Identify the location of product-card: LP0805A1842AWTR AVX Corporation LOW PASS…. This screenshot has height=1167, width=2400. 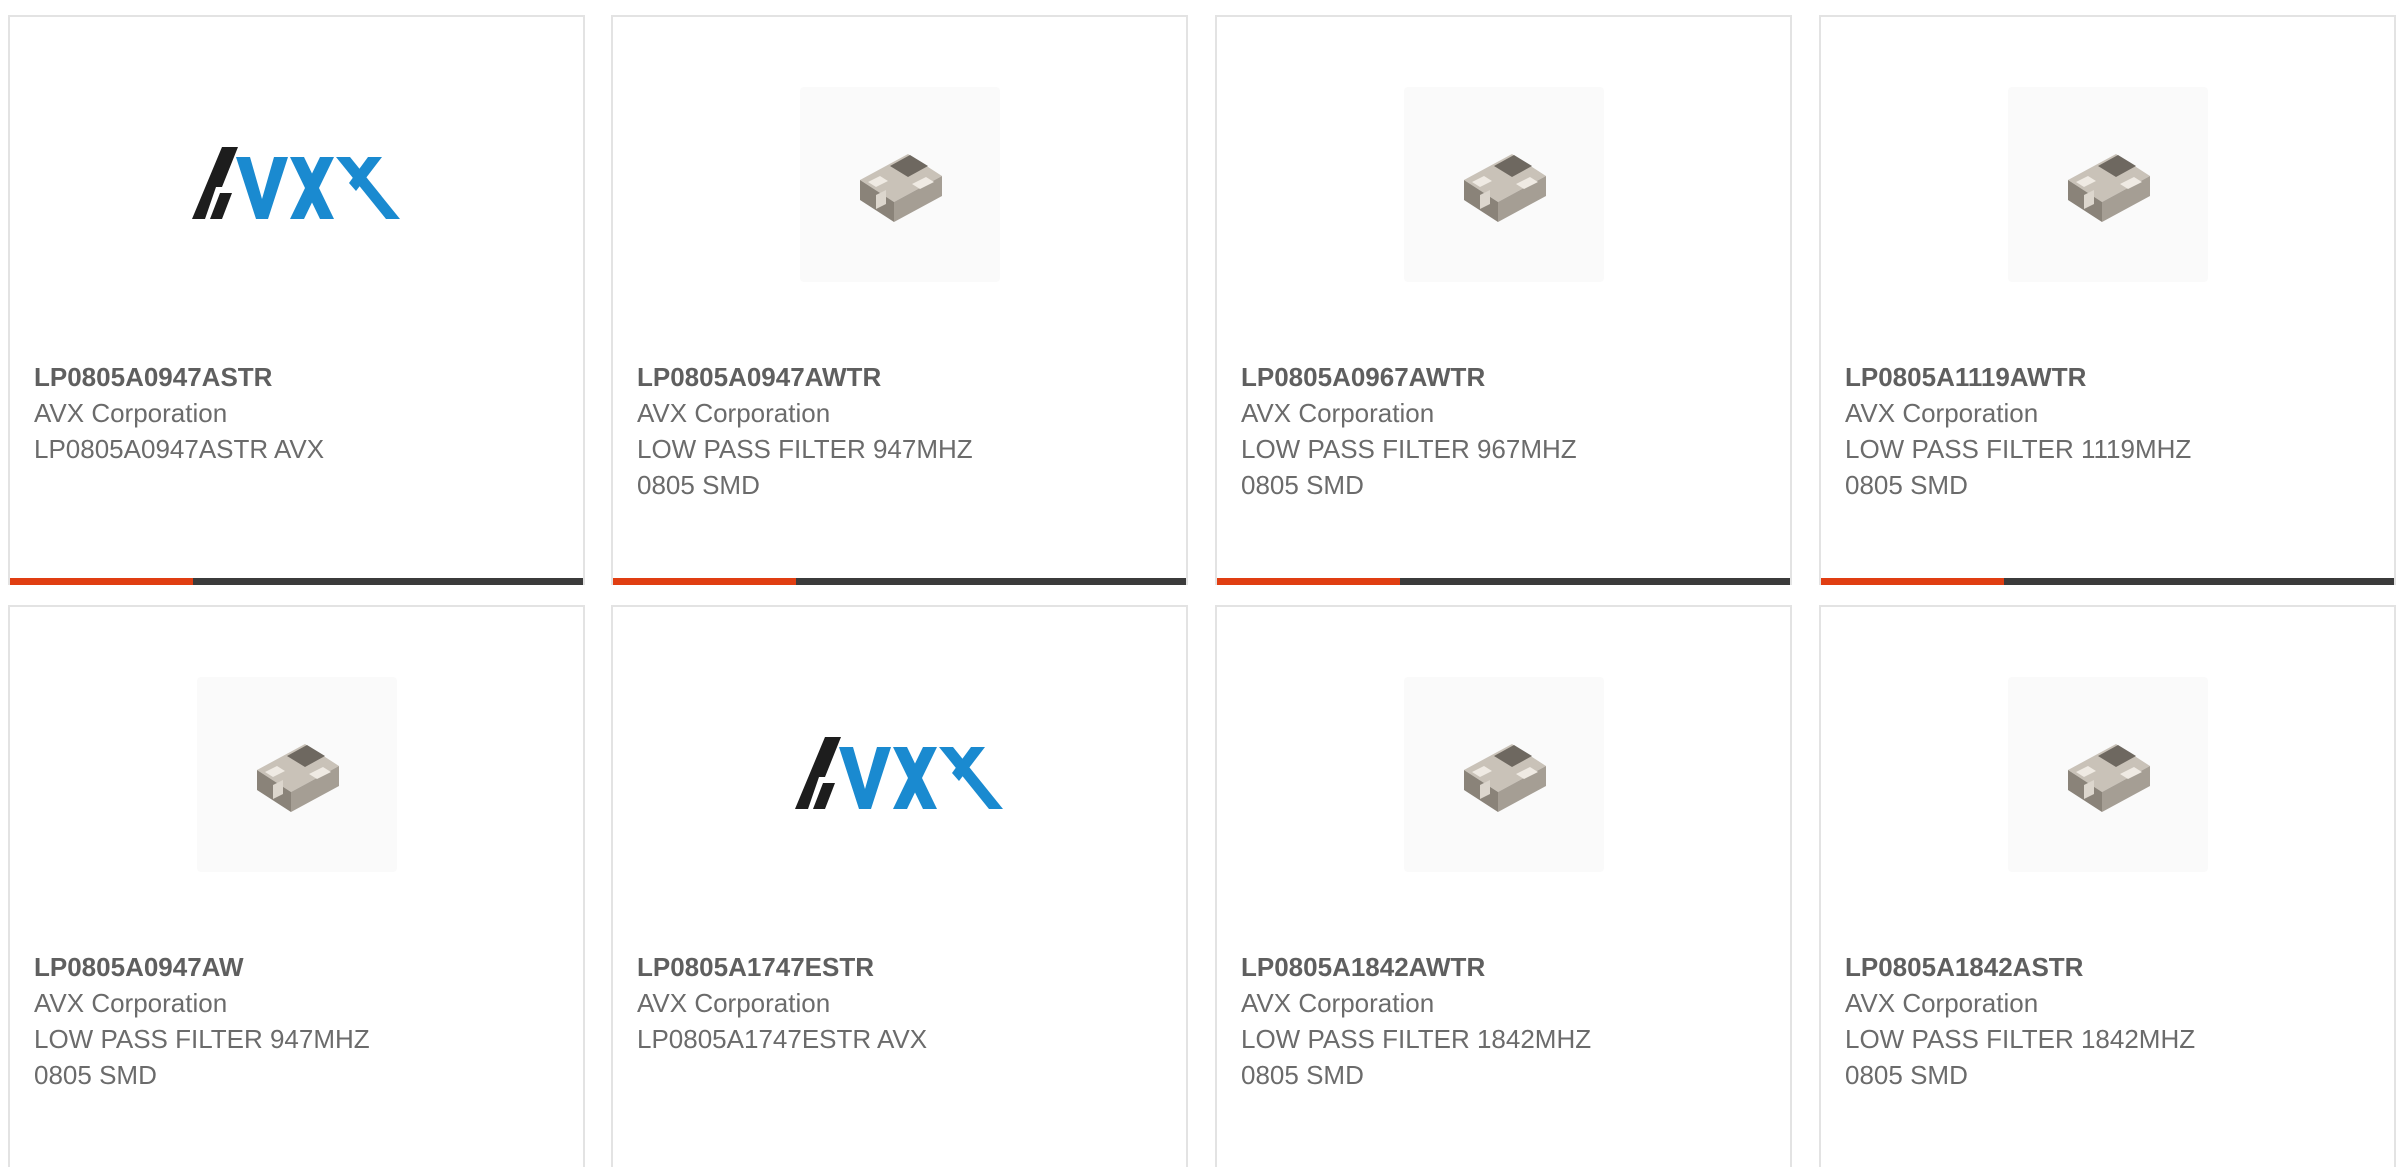
(1503, 886).